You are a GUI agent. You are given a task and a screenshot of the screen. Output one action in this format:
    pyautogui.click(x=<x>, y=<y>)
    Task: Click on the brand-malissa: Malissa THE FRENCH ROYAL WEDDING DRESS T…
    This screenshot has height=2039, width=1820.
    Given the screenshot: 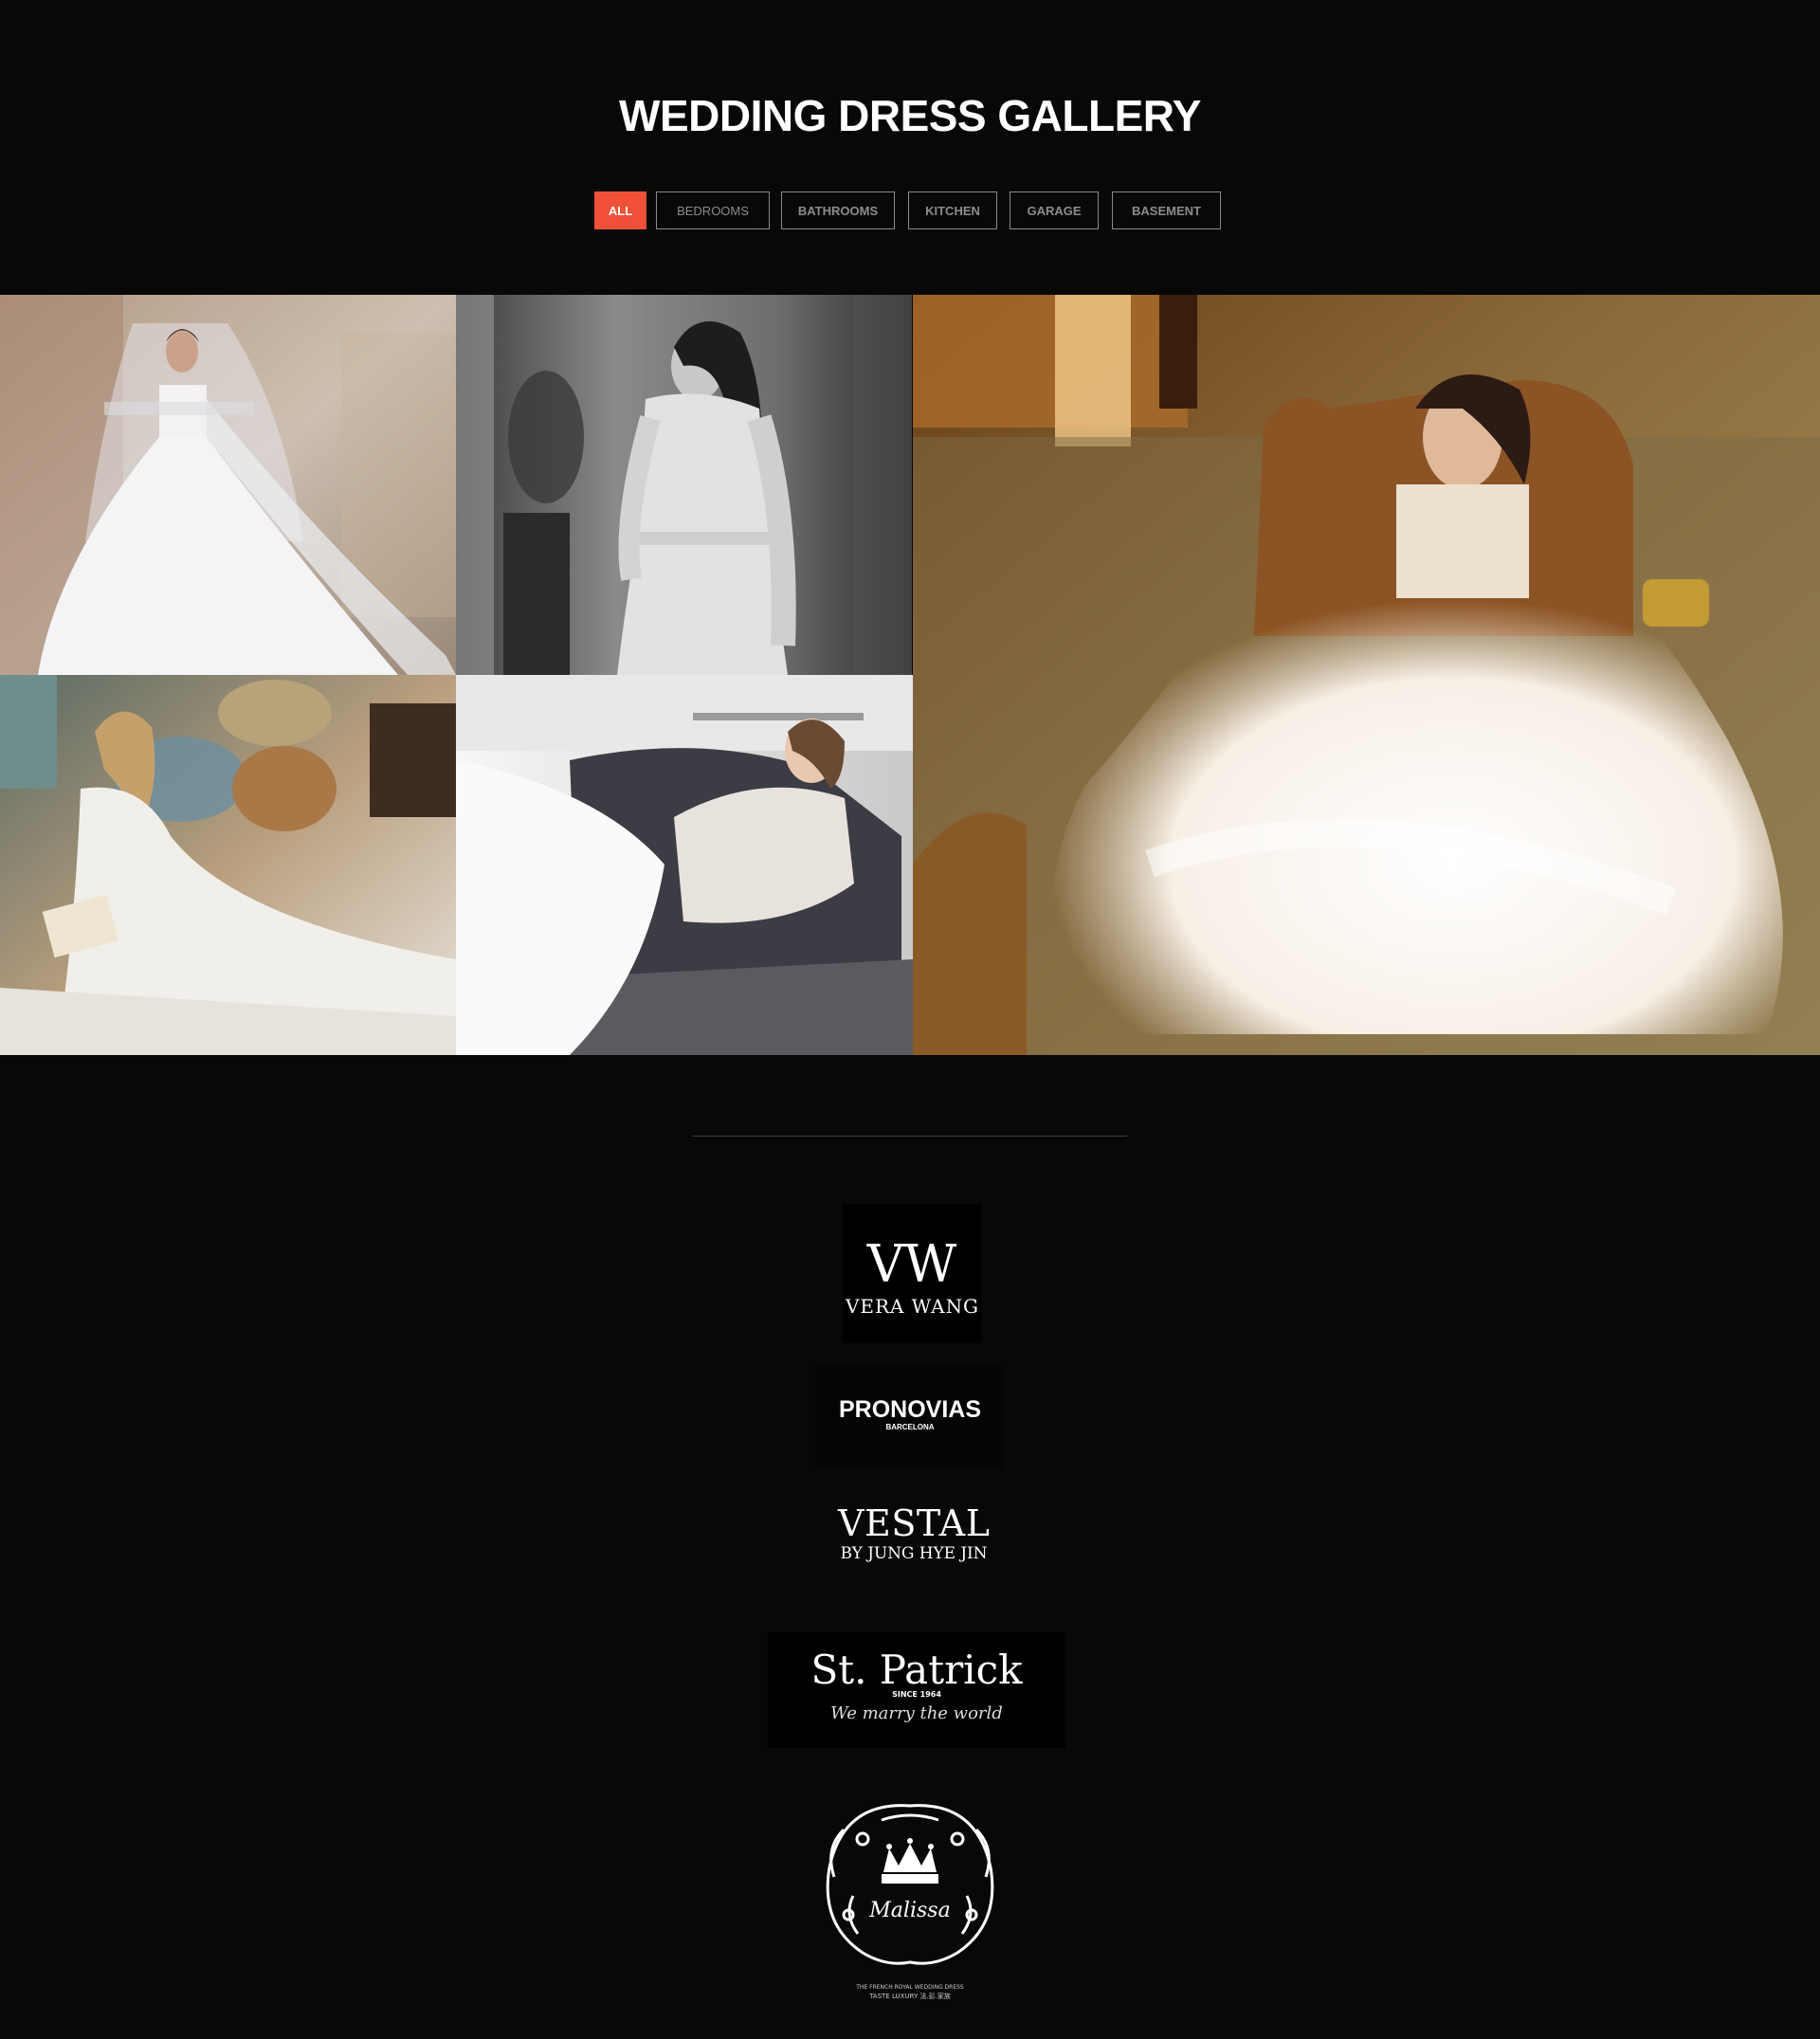 What is the action you would take?
    pyautogui.click(x=910, y=1898)
    